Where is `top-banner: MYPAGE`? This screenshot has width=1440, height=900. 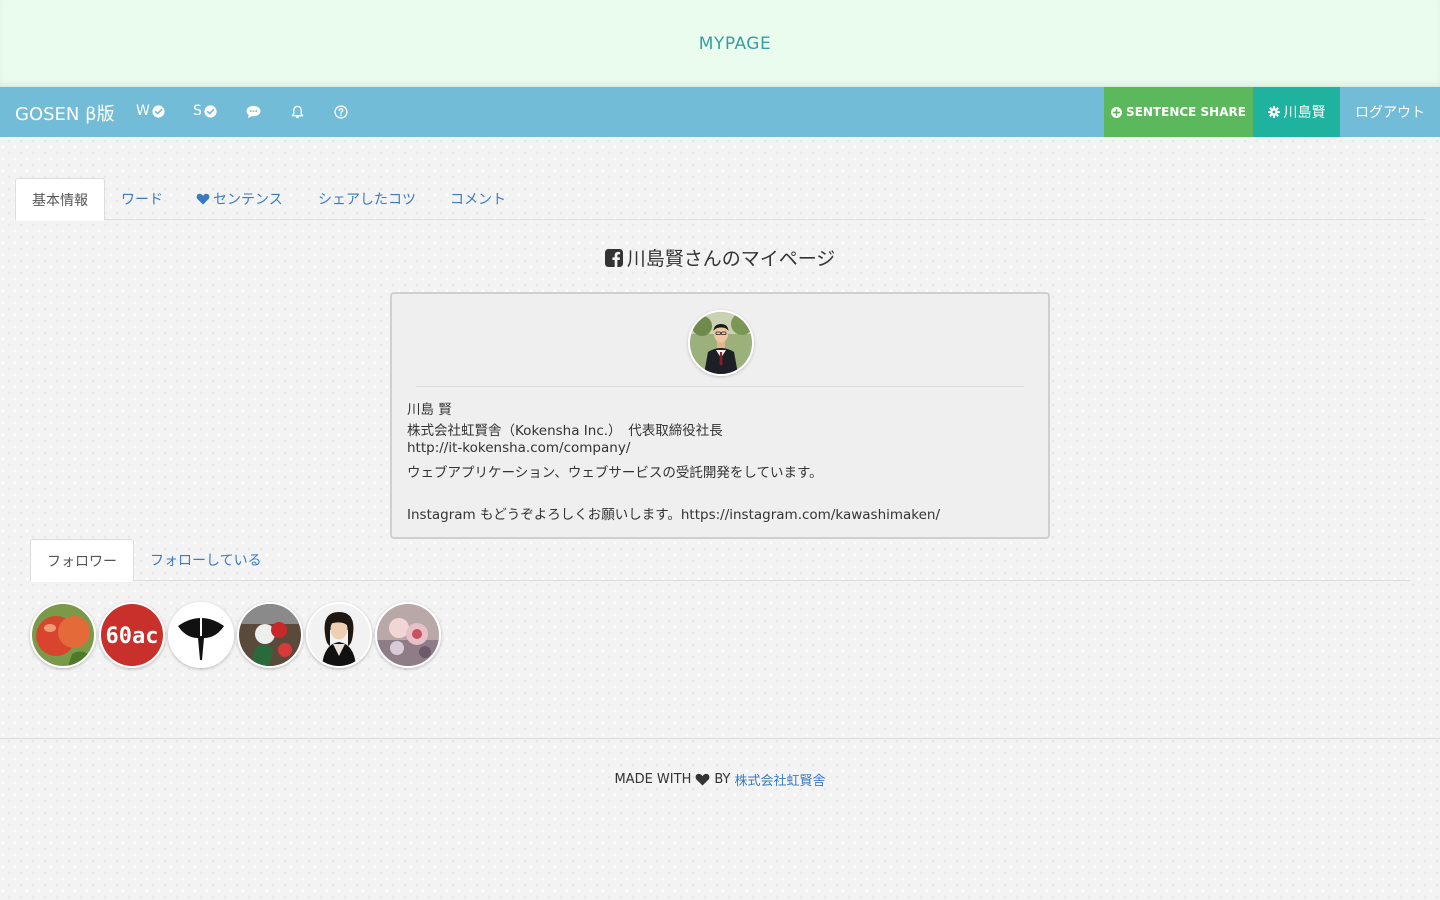 top-banner: MYPAGE is located at coordinates (720, 43).